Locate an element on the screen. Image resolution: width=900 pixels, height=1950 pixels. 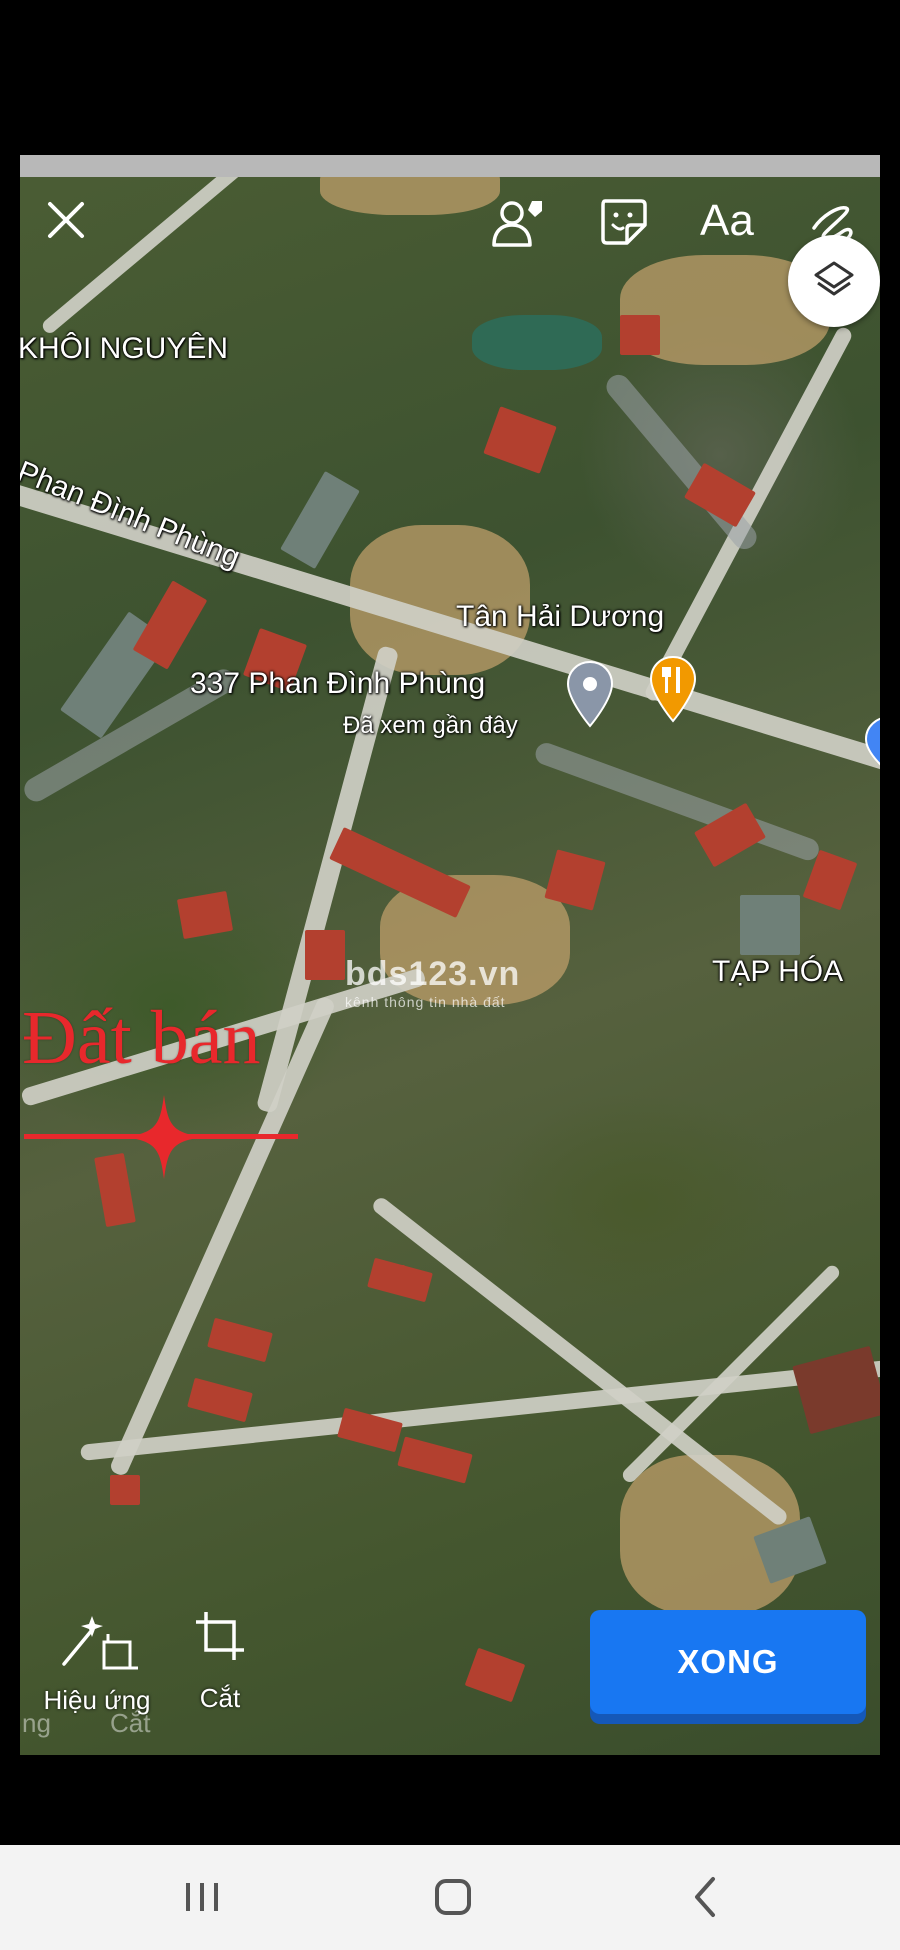
recents-icon is located at coordinates (202, 1897).